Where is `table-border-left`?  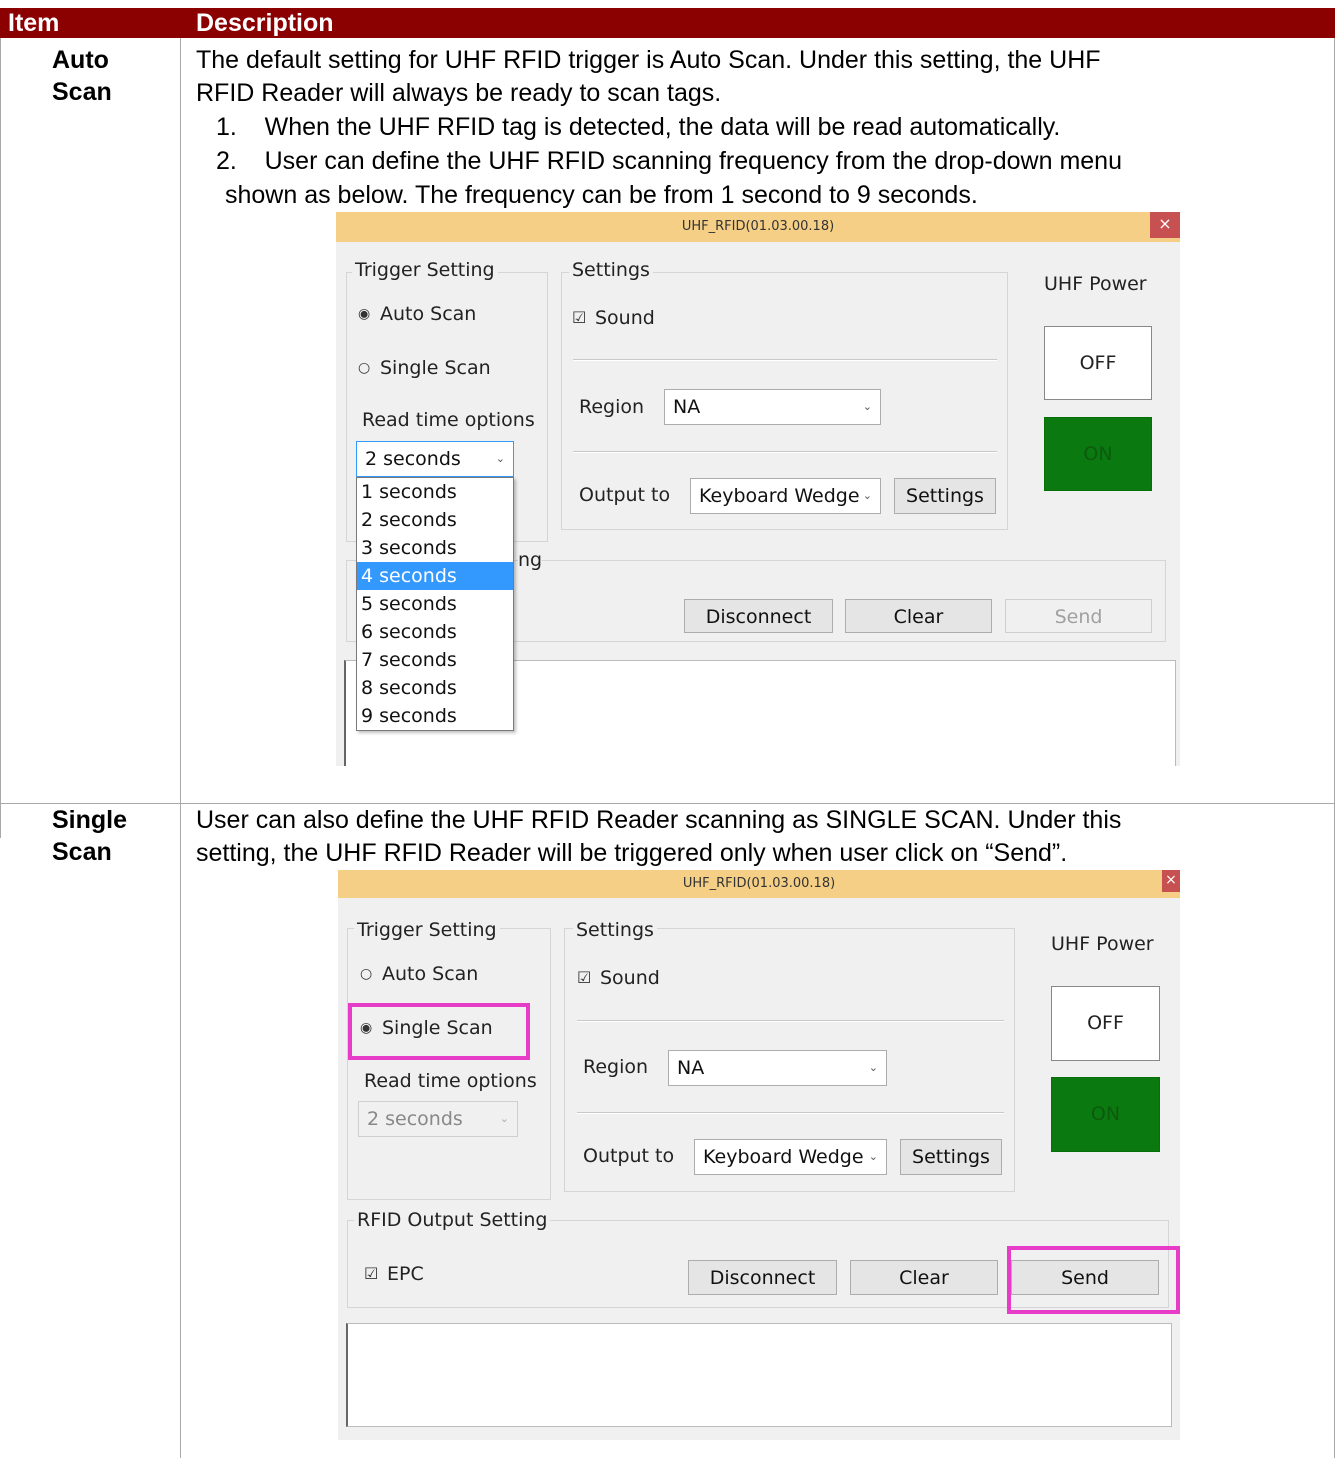
table-border-left is located at coordinates (0, 438).